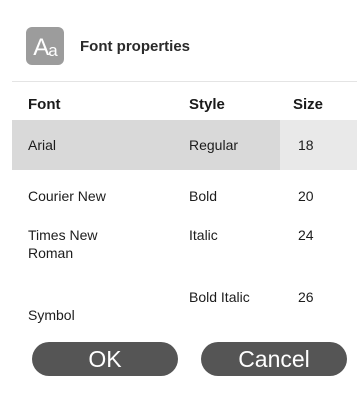 This screenshot has height=396, width=357. Describe the element at coordinates (184, 195) in the screenshot. I see `table-row: Courier New Bold 20` at that location.